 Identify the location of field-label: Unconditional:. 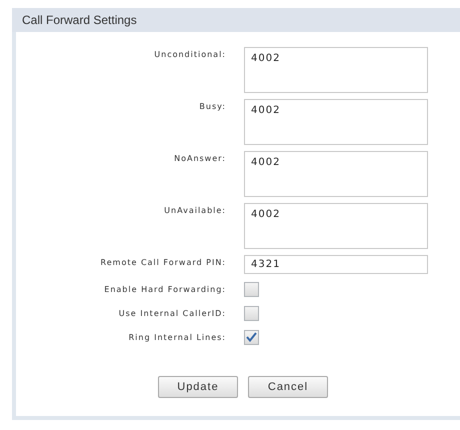
(190, 55).